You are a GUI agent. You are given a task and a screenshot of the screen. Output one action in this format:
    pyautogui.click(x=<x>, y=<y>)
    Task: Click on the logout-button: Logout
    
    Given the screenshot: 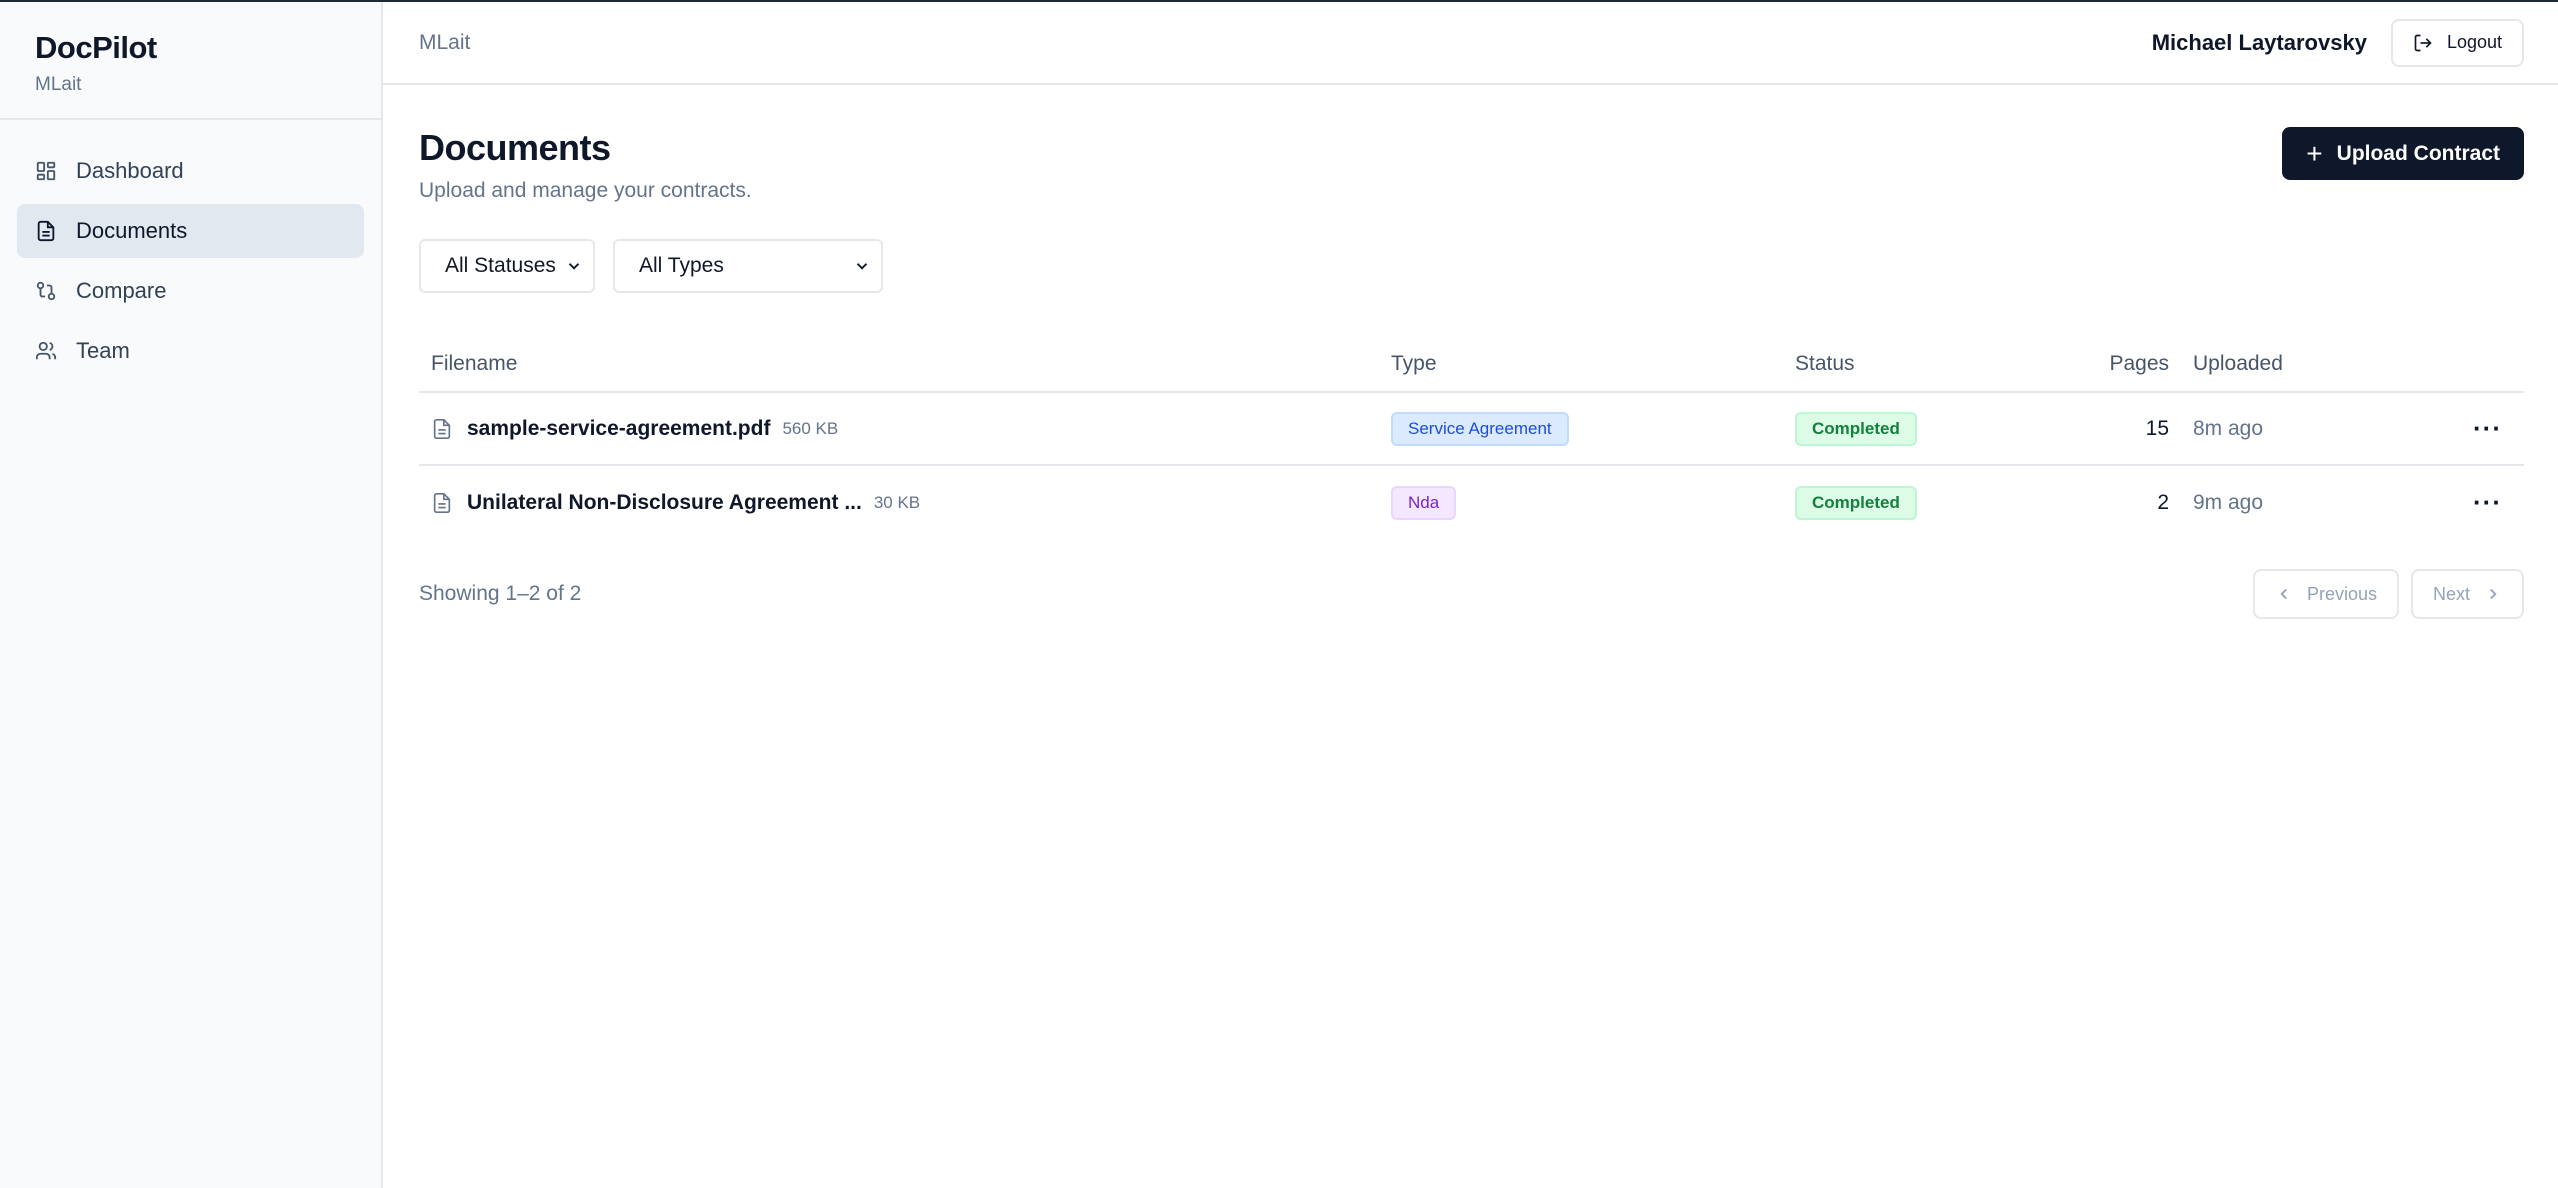 What is the action you would take?
    pyautogui.click(x=2457, y=42)
    